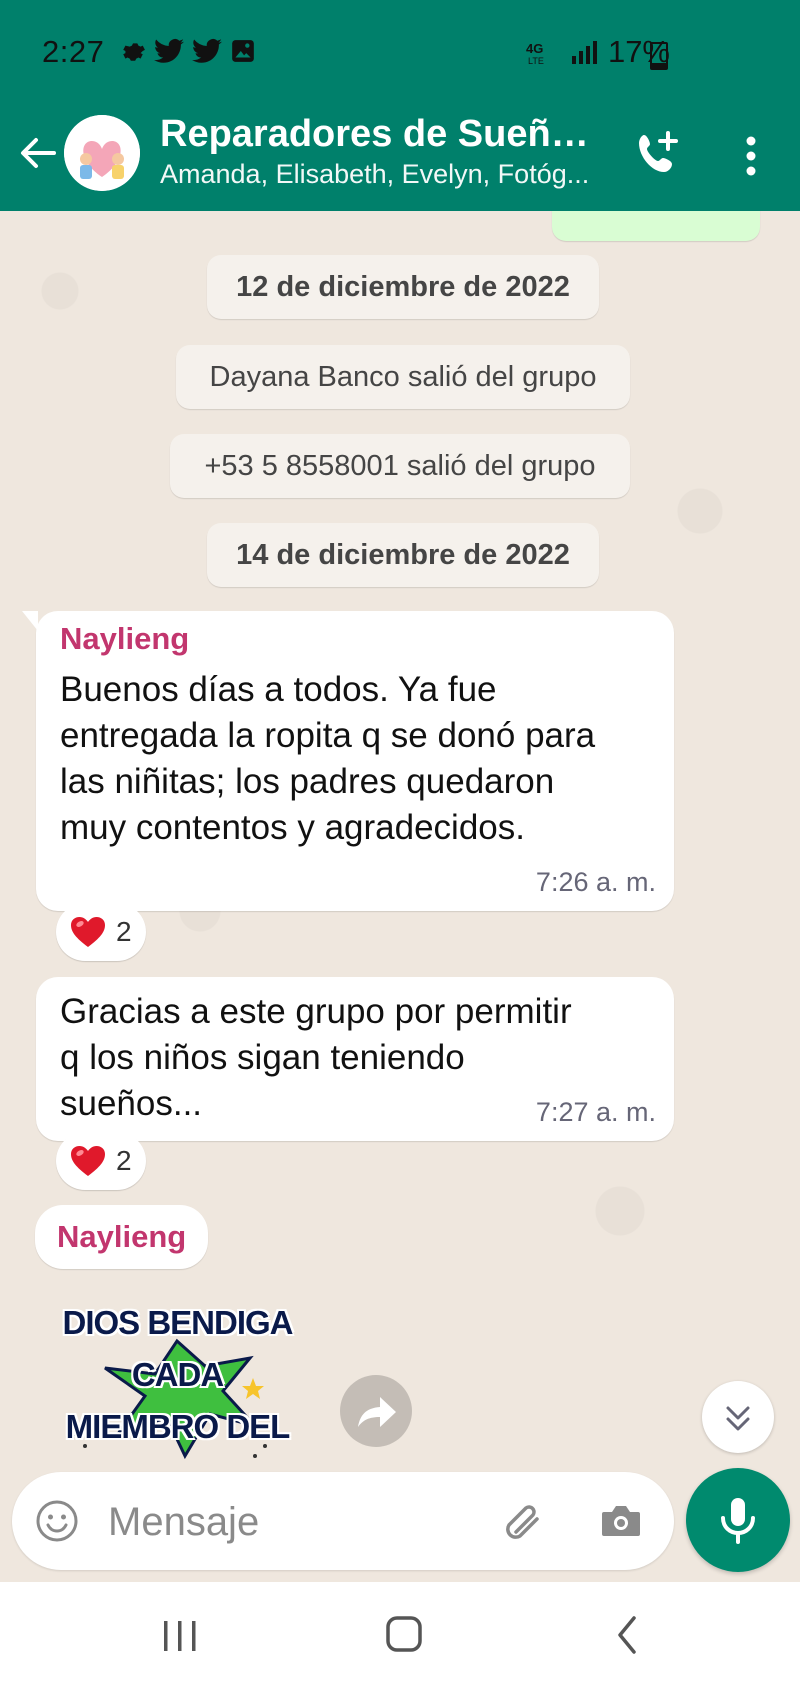 This screenshot has width=800, height=1689. I want to click on scroll-down-icon, so click(738, 1418).